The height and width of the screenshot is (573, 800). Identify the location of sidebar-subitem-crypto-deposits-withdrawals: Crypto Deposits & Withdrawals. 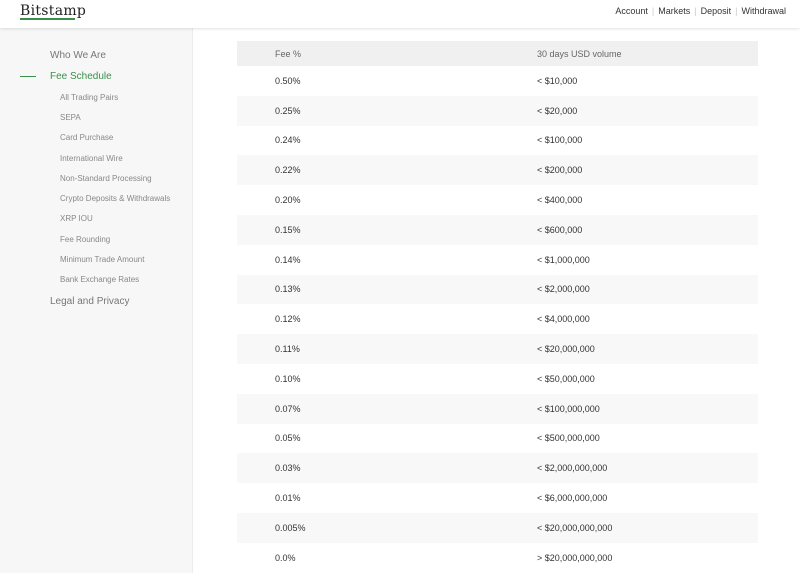
(115, 198).